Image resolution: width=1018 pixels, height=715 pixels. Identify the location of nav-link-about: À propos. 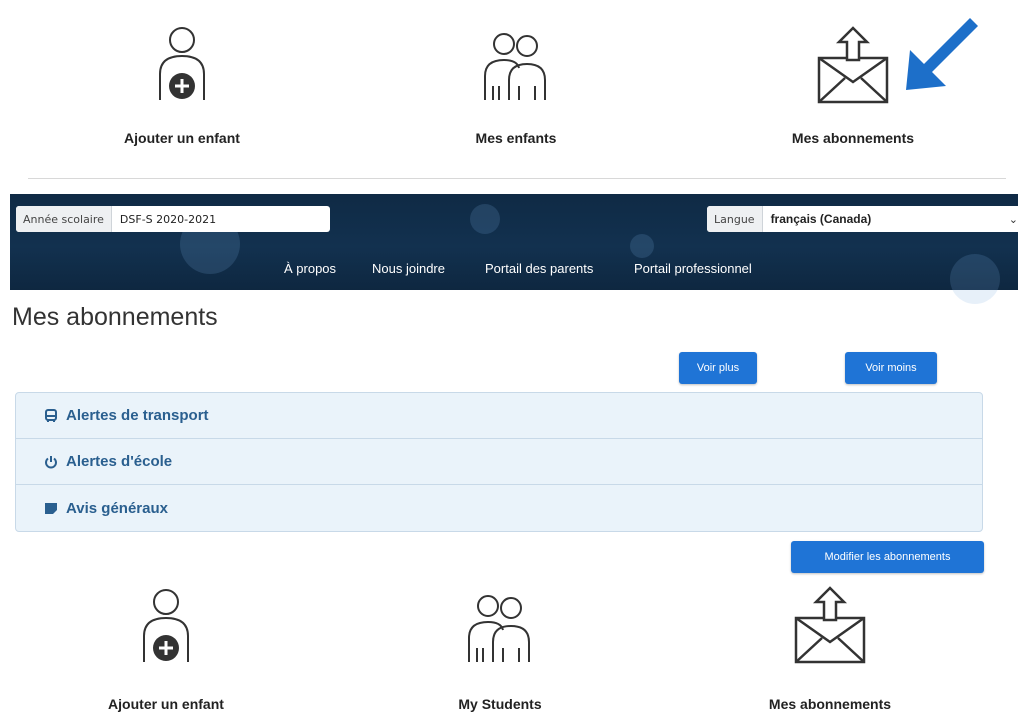
(310, 268).